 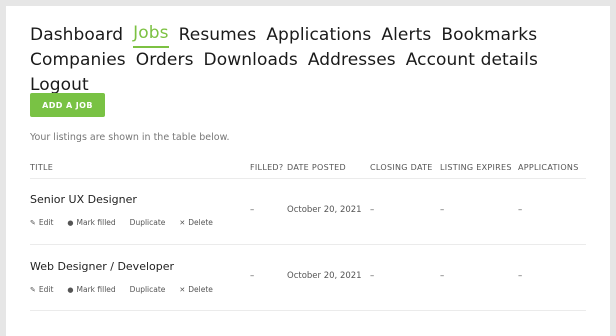 I want to click on header-applications: APPLICATIONS, so click(x=548, y=167).